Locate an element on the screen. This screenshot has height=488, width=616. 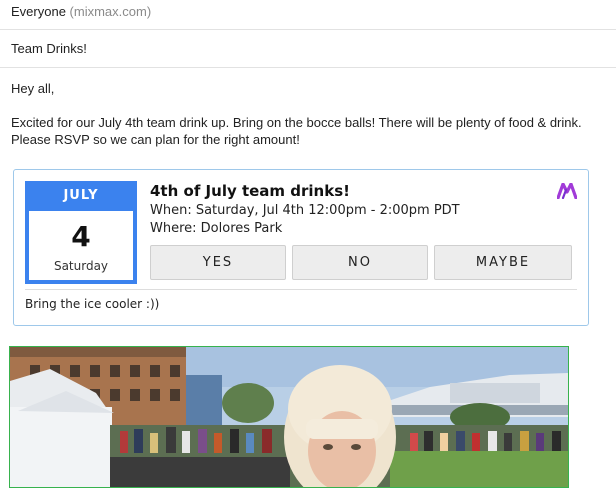
recipient-name: Everyone is located at coordinates (38, 11).